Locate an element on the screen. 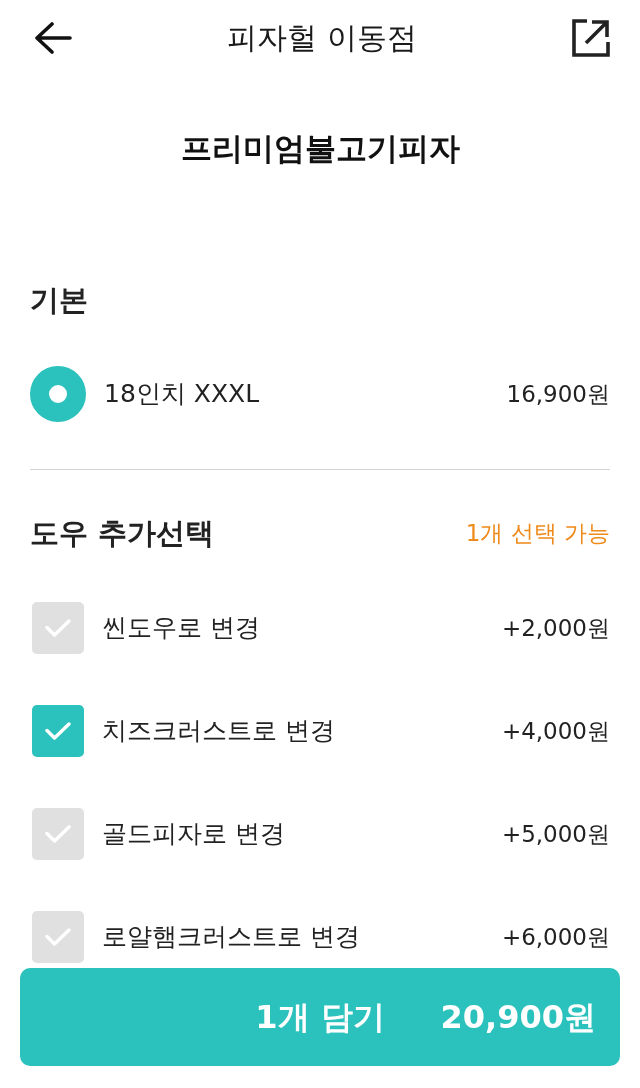  option-label: 골드피자로 변경 is located at coordinates (193, 834).